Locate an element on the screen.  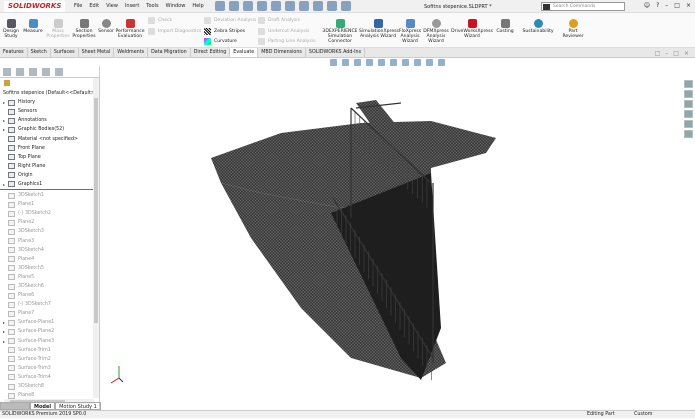
tab-evaluate: Evaluate is located at coordinates (244, 52).